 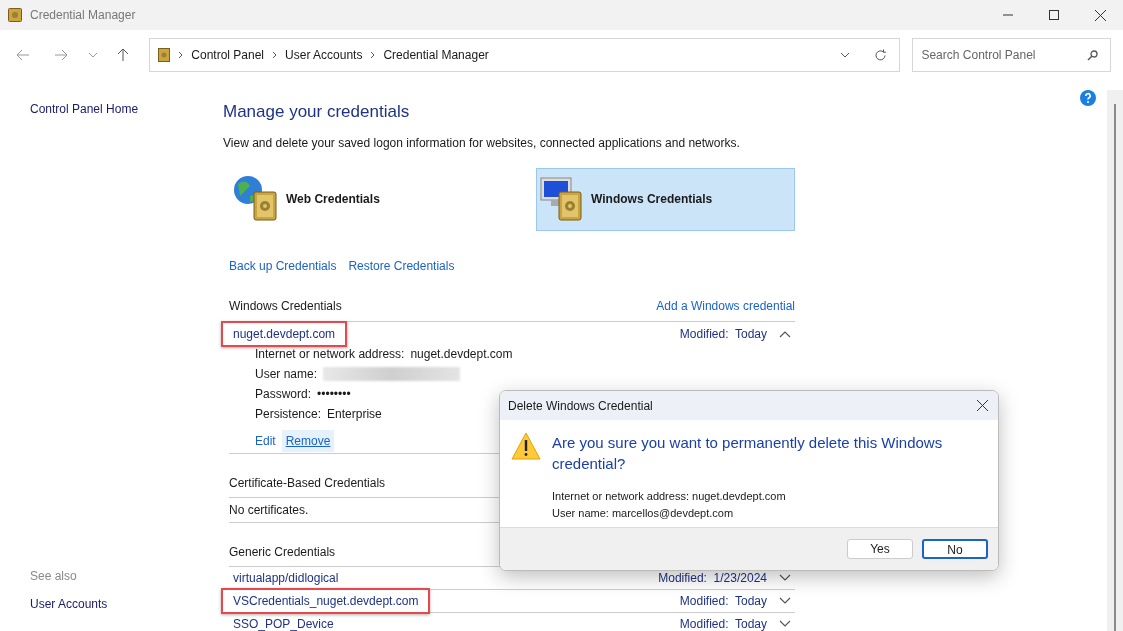 I want to click on dropdown-caret-icon, so click(x=845, y=55).